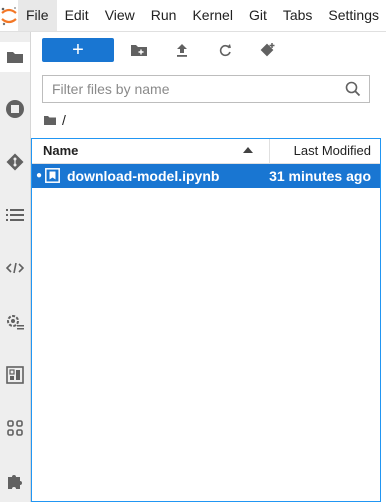 The width and height of the screenshot is (386, 502). I want to click on search-icon, so click(353, 89).